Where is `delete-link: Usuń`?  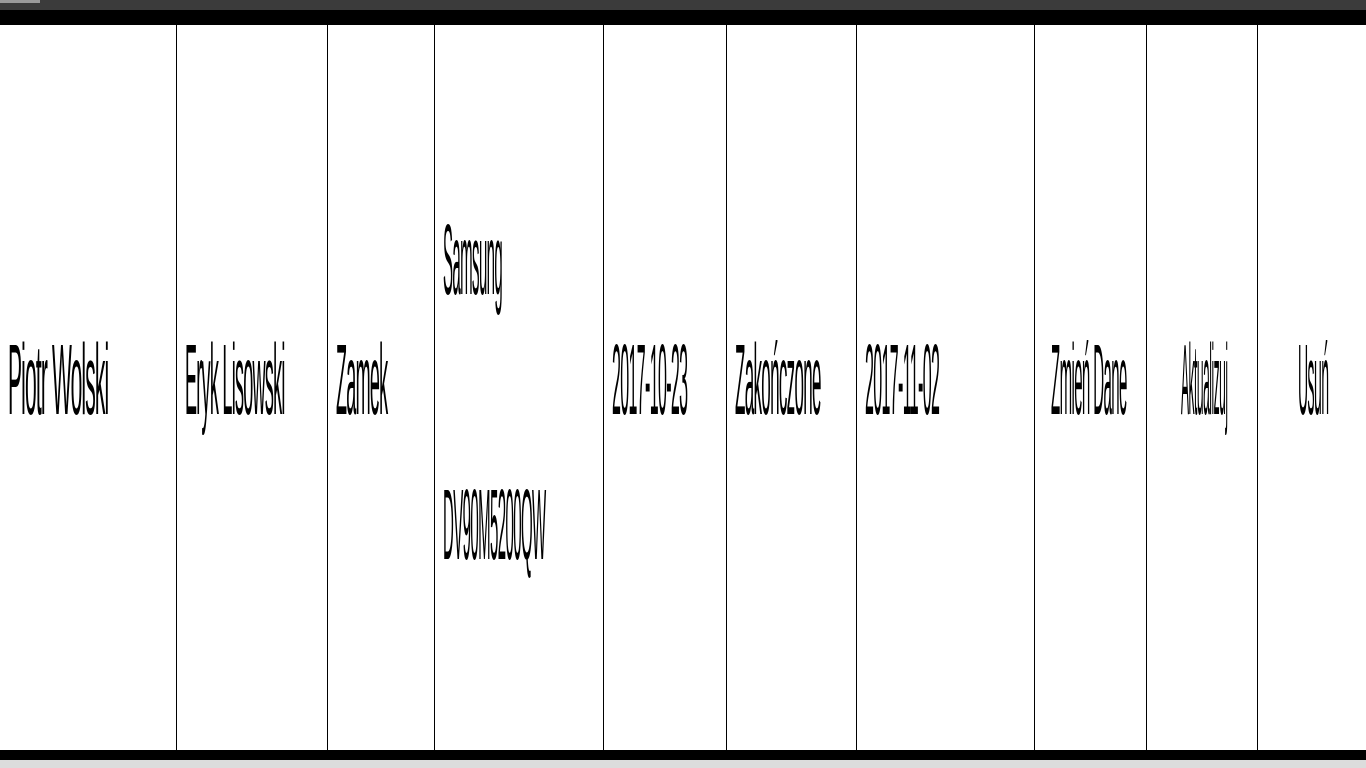
delete-link: Usuń is located at coordinates (1326, 380).